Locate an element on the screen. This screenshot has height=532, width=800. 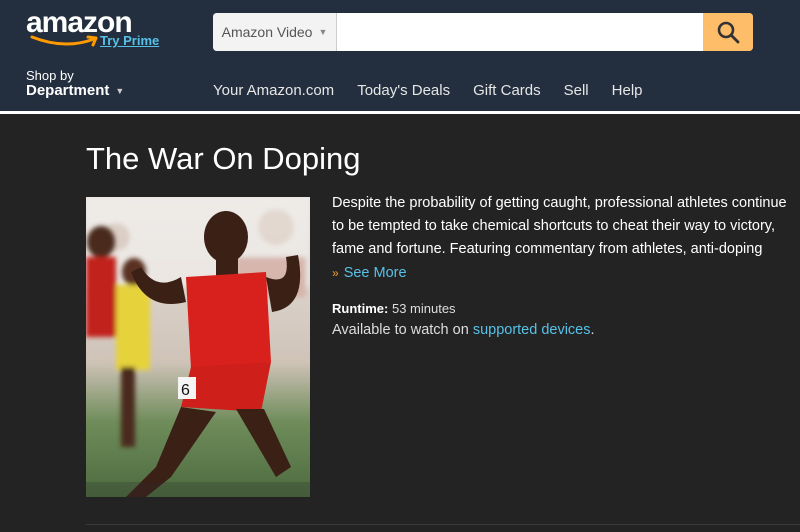
runtime-info: Runtime: 53 minutes is located at coordinates (394, 308).